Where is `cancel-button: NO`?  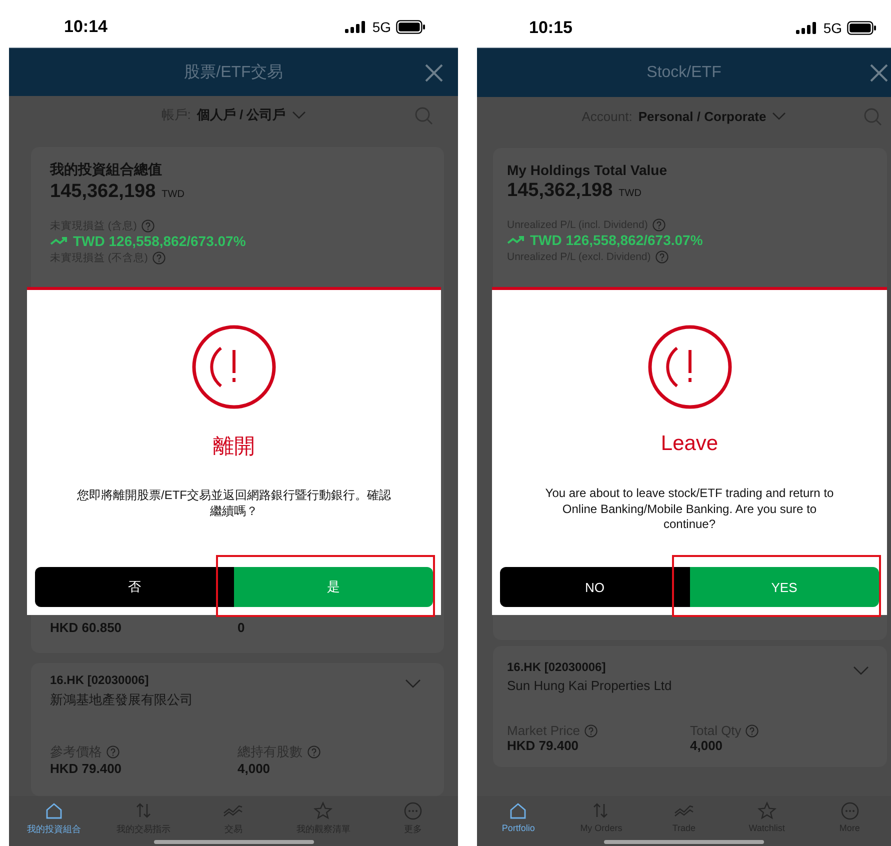
cancel-button: NO is located at coordinates (595, 587).